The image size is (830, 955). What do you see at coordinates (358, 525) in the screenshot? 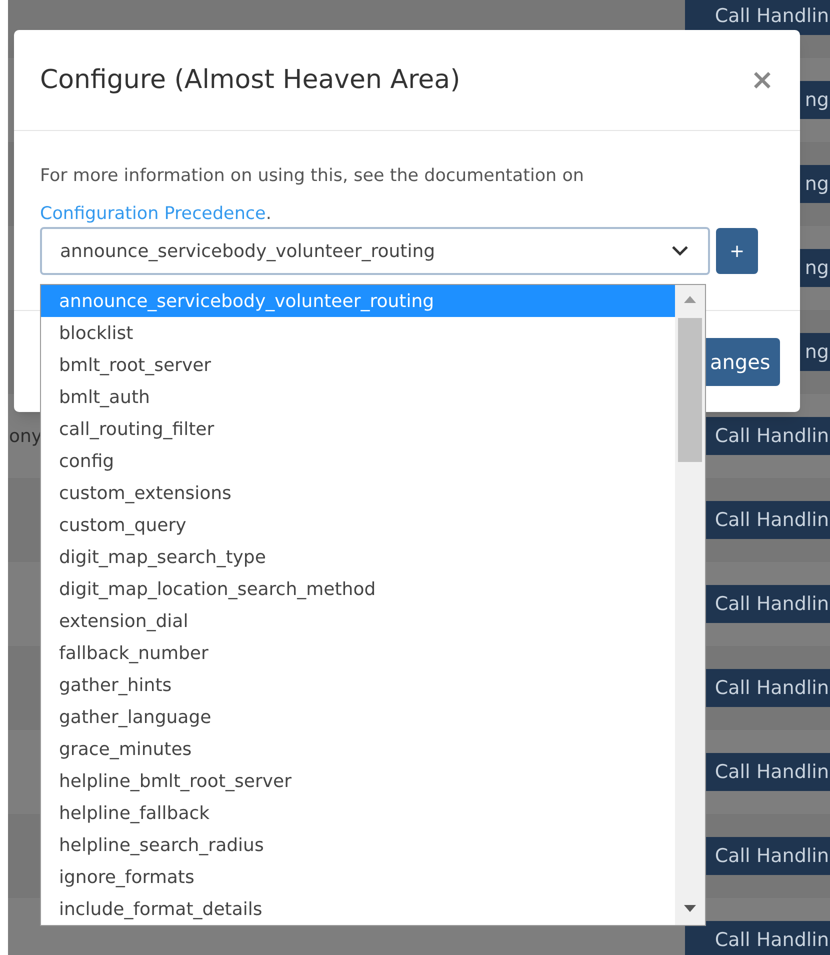
I see `dropdown-option: custom_query` at bounding box center [358, 525].